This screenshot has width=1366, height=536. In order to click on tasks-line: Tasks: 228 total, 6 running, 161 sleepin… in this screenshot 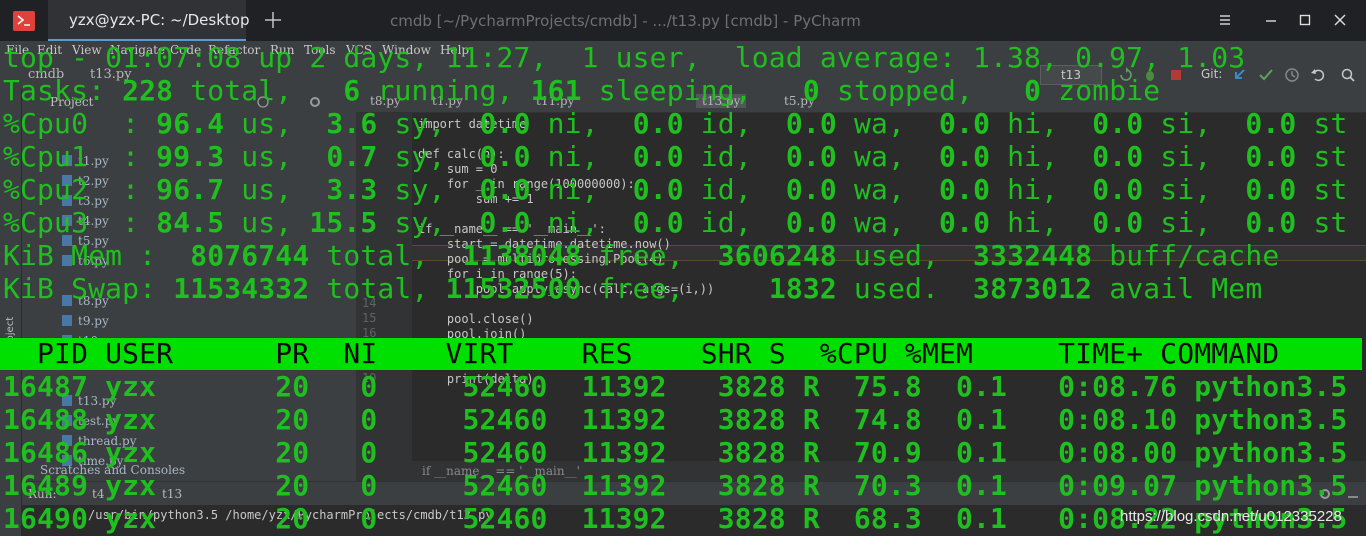, I will do `click(582, 90)`.